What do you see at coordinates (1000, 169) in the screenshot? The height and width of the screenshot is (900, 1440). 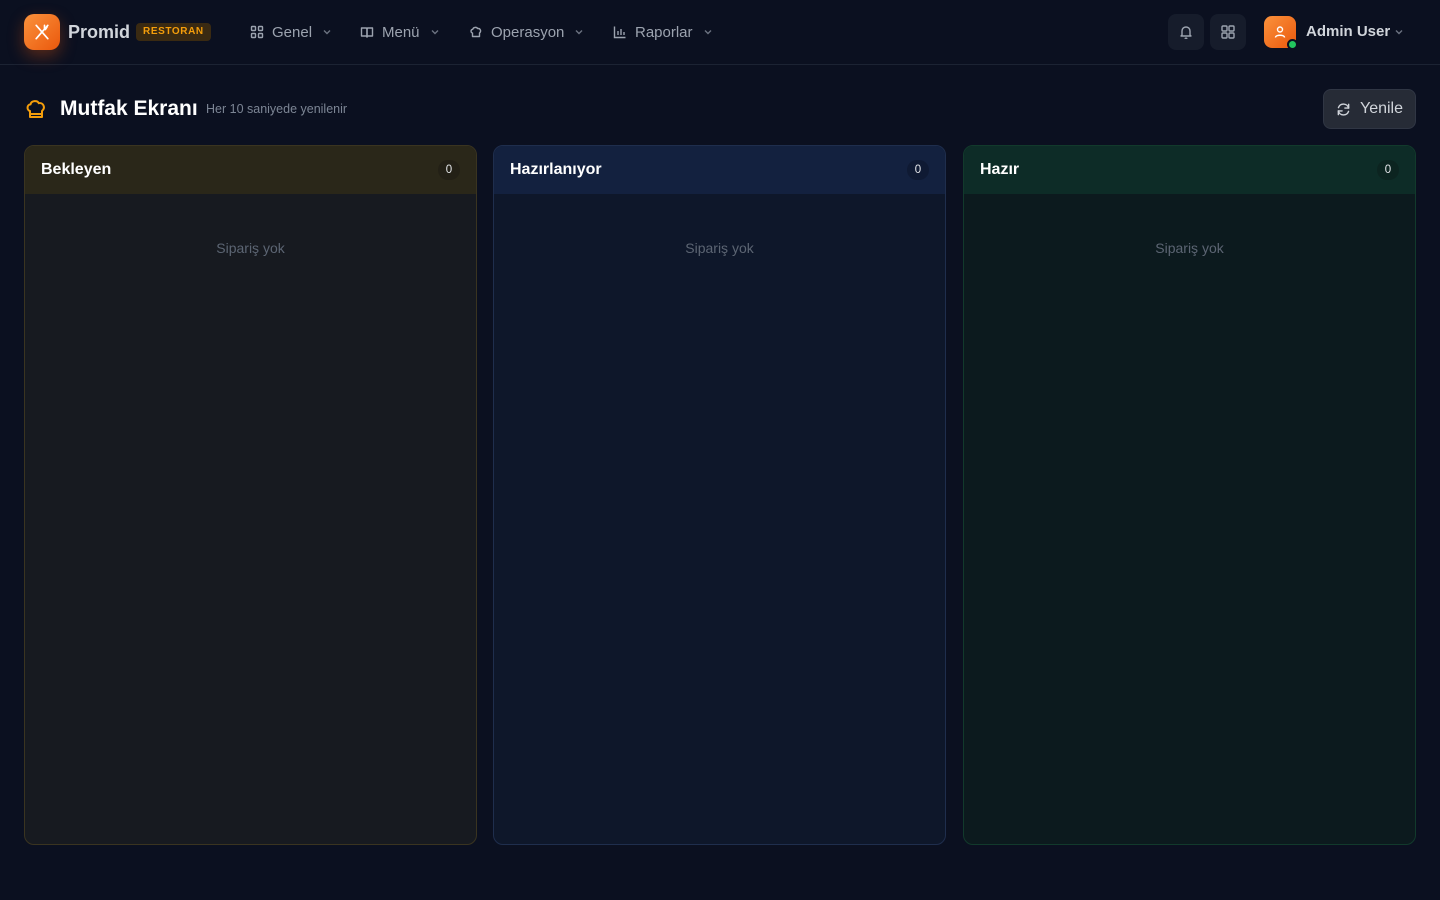 I see `column-title: Hazır` at bounding box center [1000, 169].